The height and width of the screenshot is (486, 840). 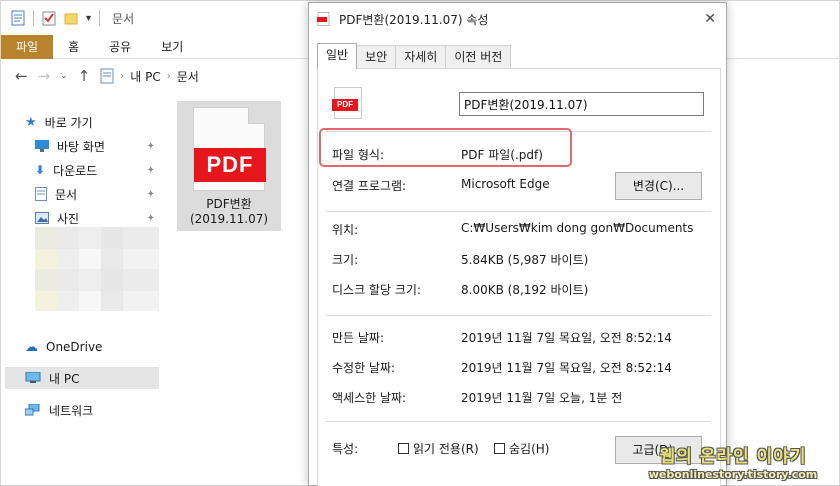 I want to click on opens-with-value: Microsoft Edge, so click(x=505, y=184).